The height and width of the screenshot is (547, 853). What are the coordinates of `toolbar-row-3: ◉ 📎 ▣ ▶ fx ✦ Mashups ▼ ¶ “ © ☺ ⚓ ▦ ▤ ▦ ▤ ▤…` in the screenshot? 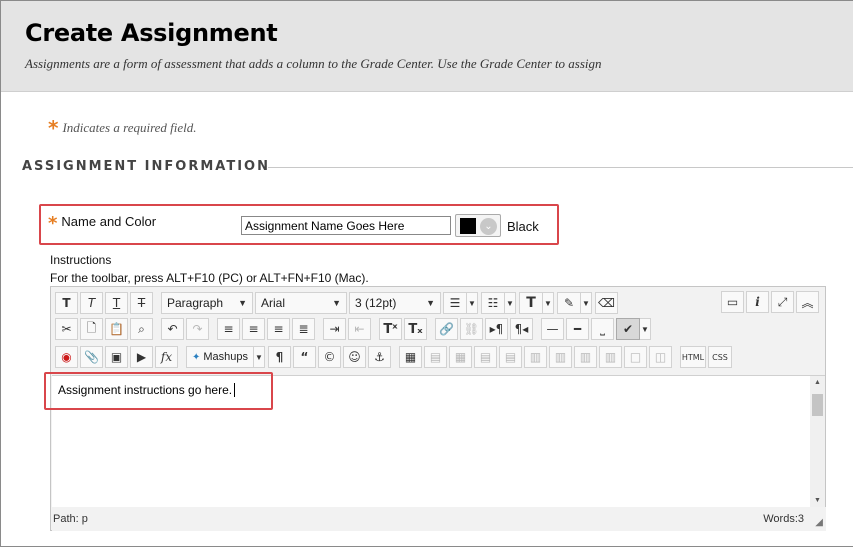 It's located at (394, 357).